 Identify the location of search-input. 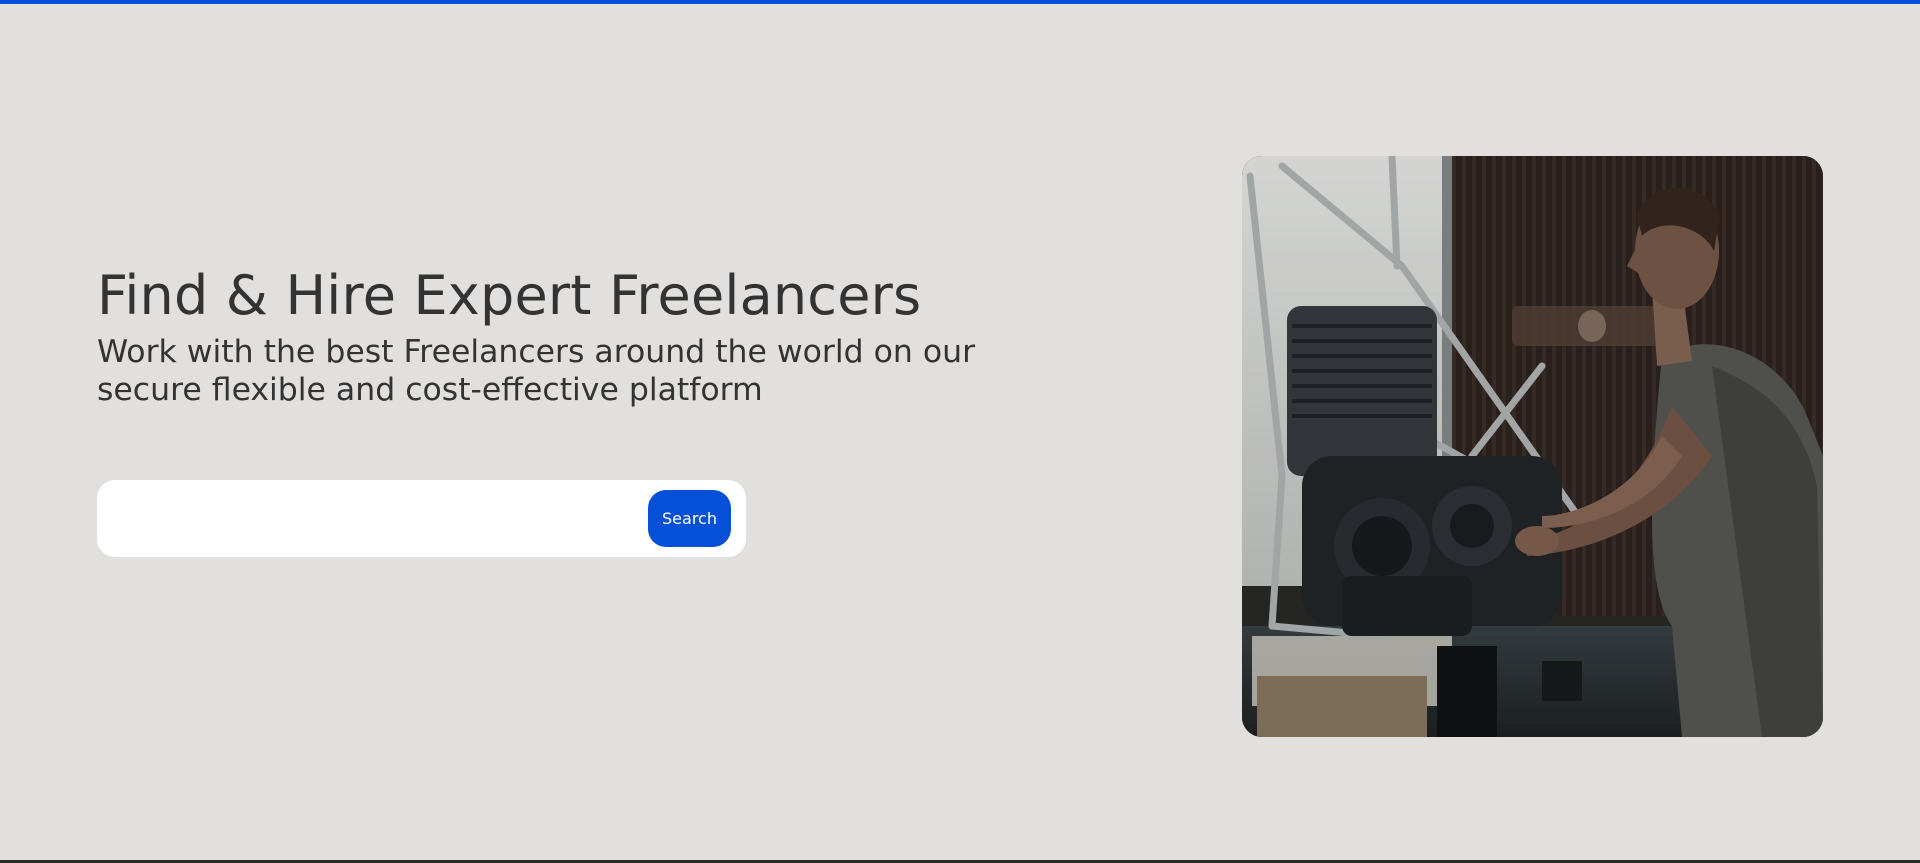
(423, 519).